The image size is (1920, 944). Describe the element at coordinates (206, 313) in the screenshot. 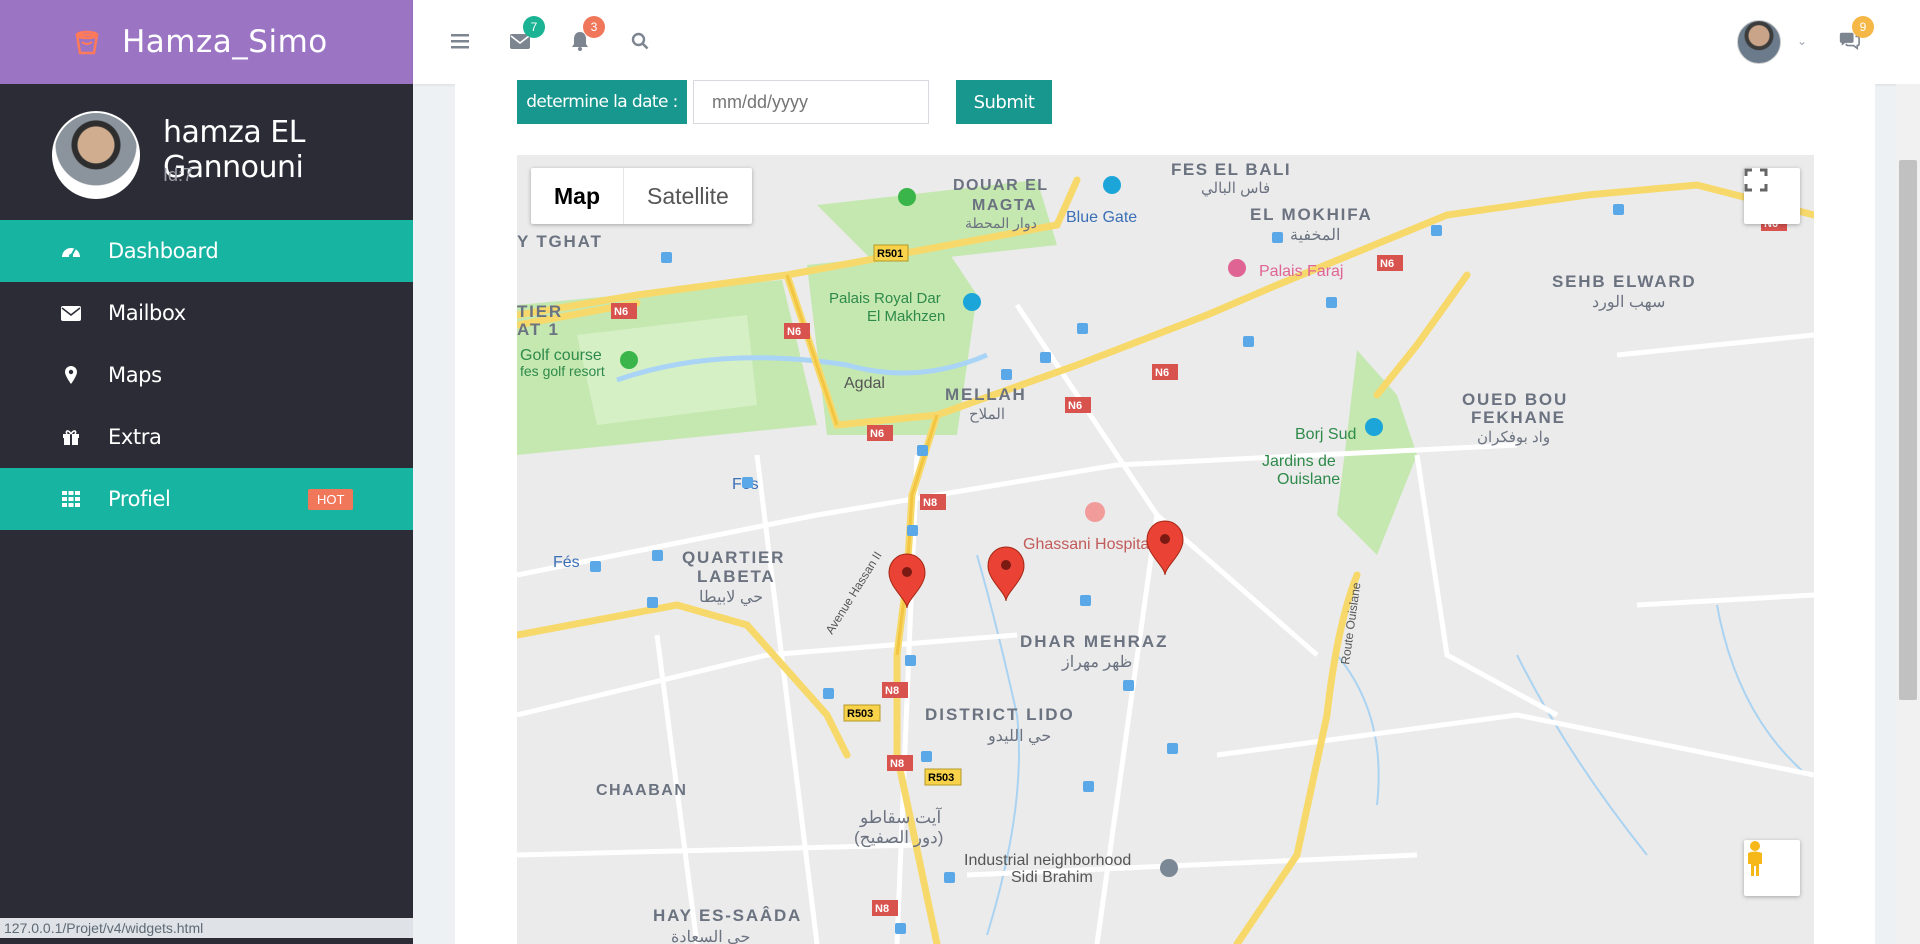

I see `sidebar-item-mailbox: Mailbox` at that location.